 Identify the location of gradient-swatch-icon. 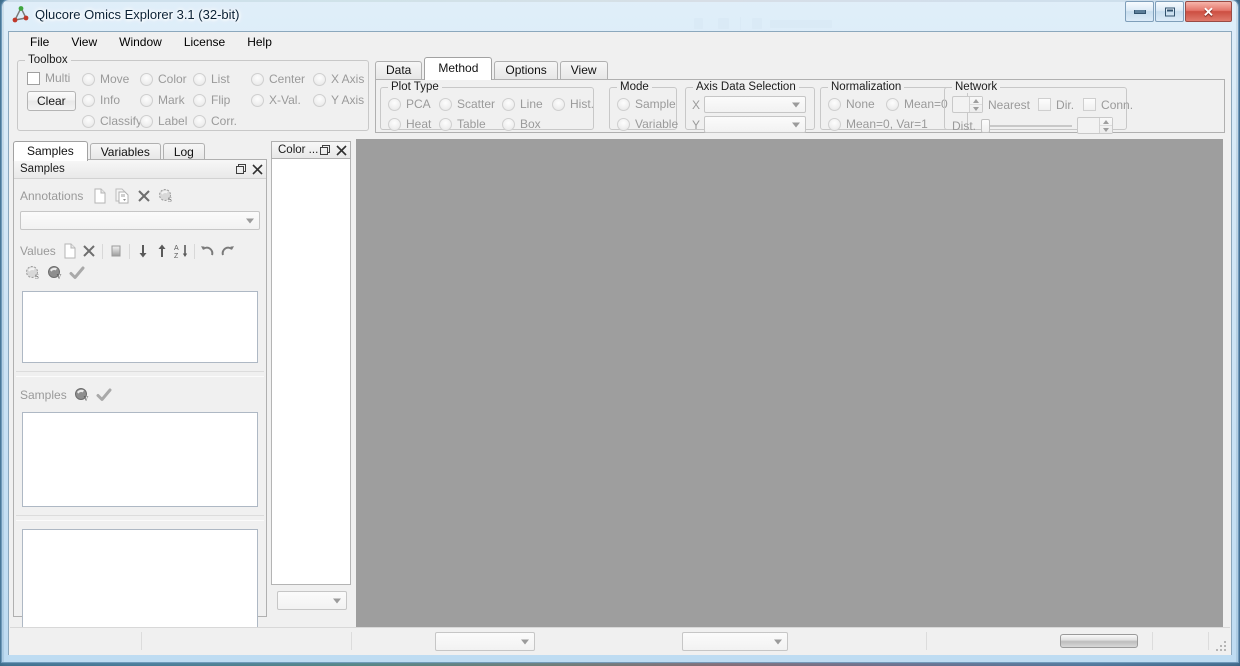
(116, 251).